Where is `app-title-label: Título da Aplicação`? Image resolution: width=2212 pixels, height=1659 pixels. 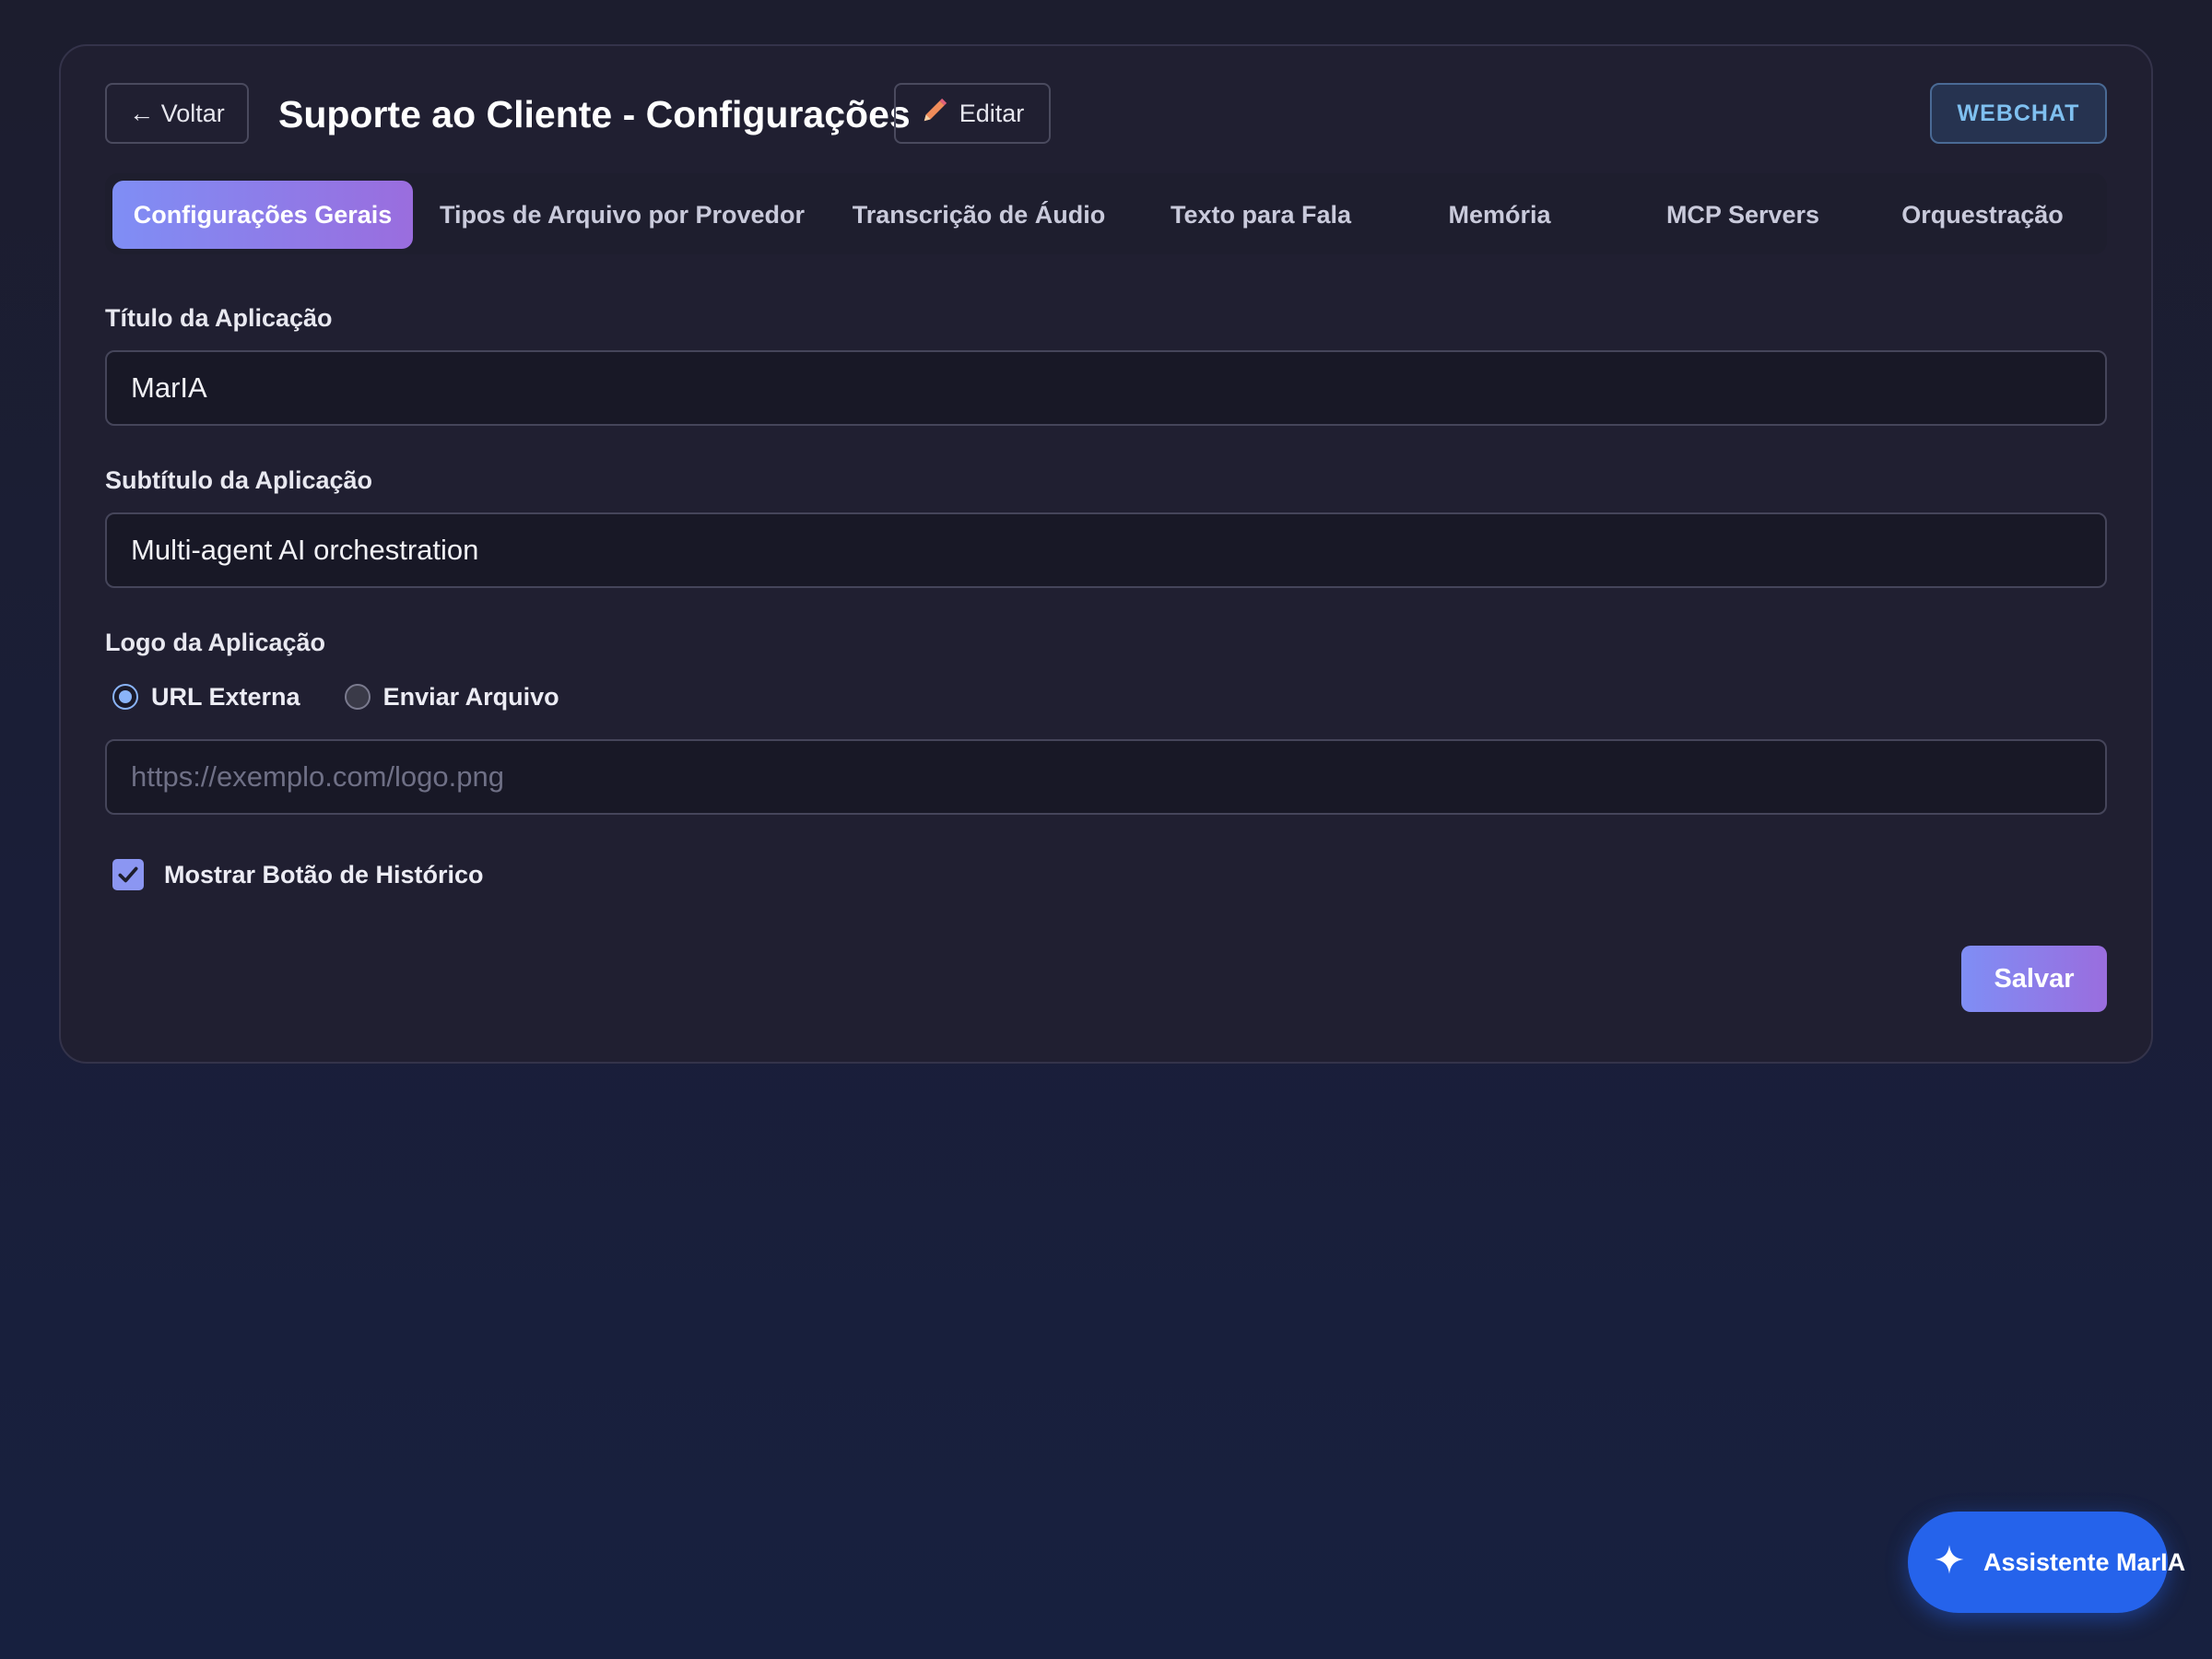
app-title-label: Título da Aplicação is located at coordinates (219, 318).